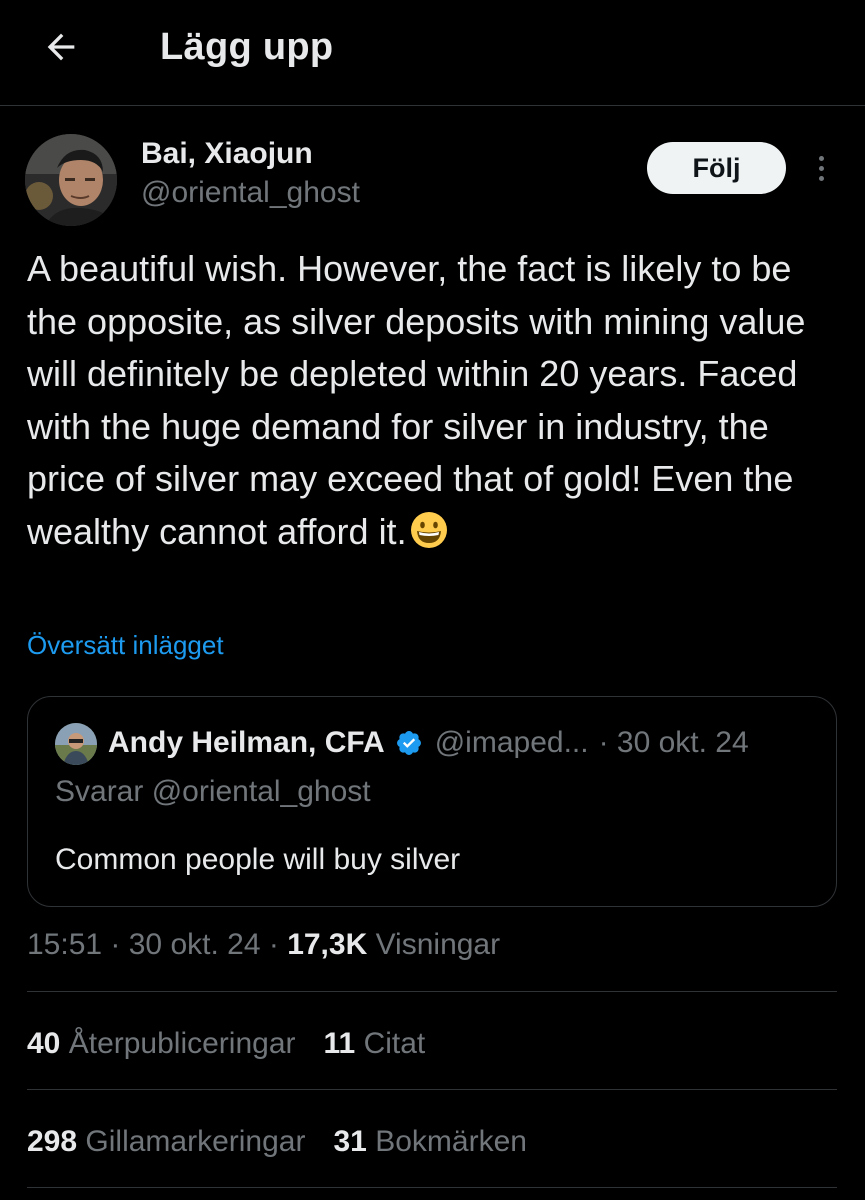 This screenshot has height=1200, width=865. I want to click on back-button, so click(61, 47).